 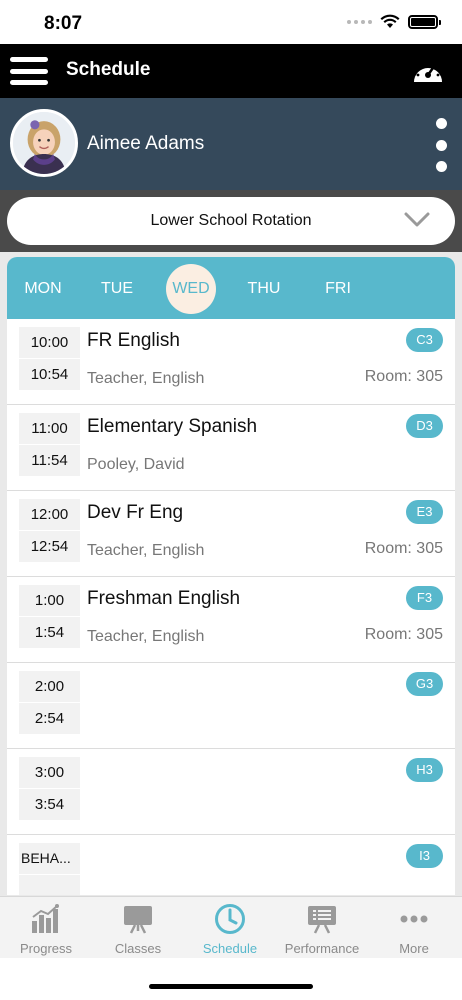 What do you see at coordinates (63, 23) in the screenshot?
I see `status-time: 8:07` at bounding box center [63, 23].